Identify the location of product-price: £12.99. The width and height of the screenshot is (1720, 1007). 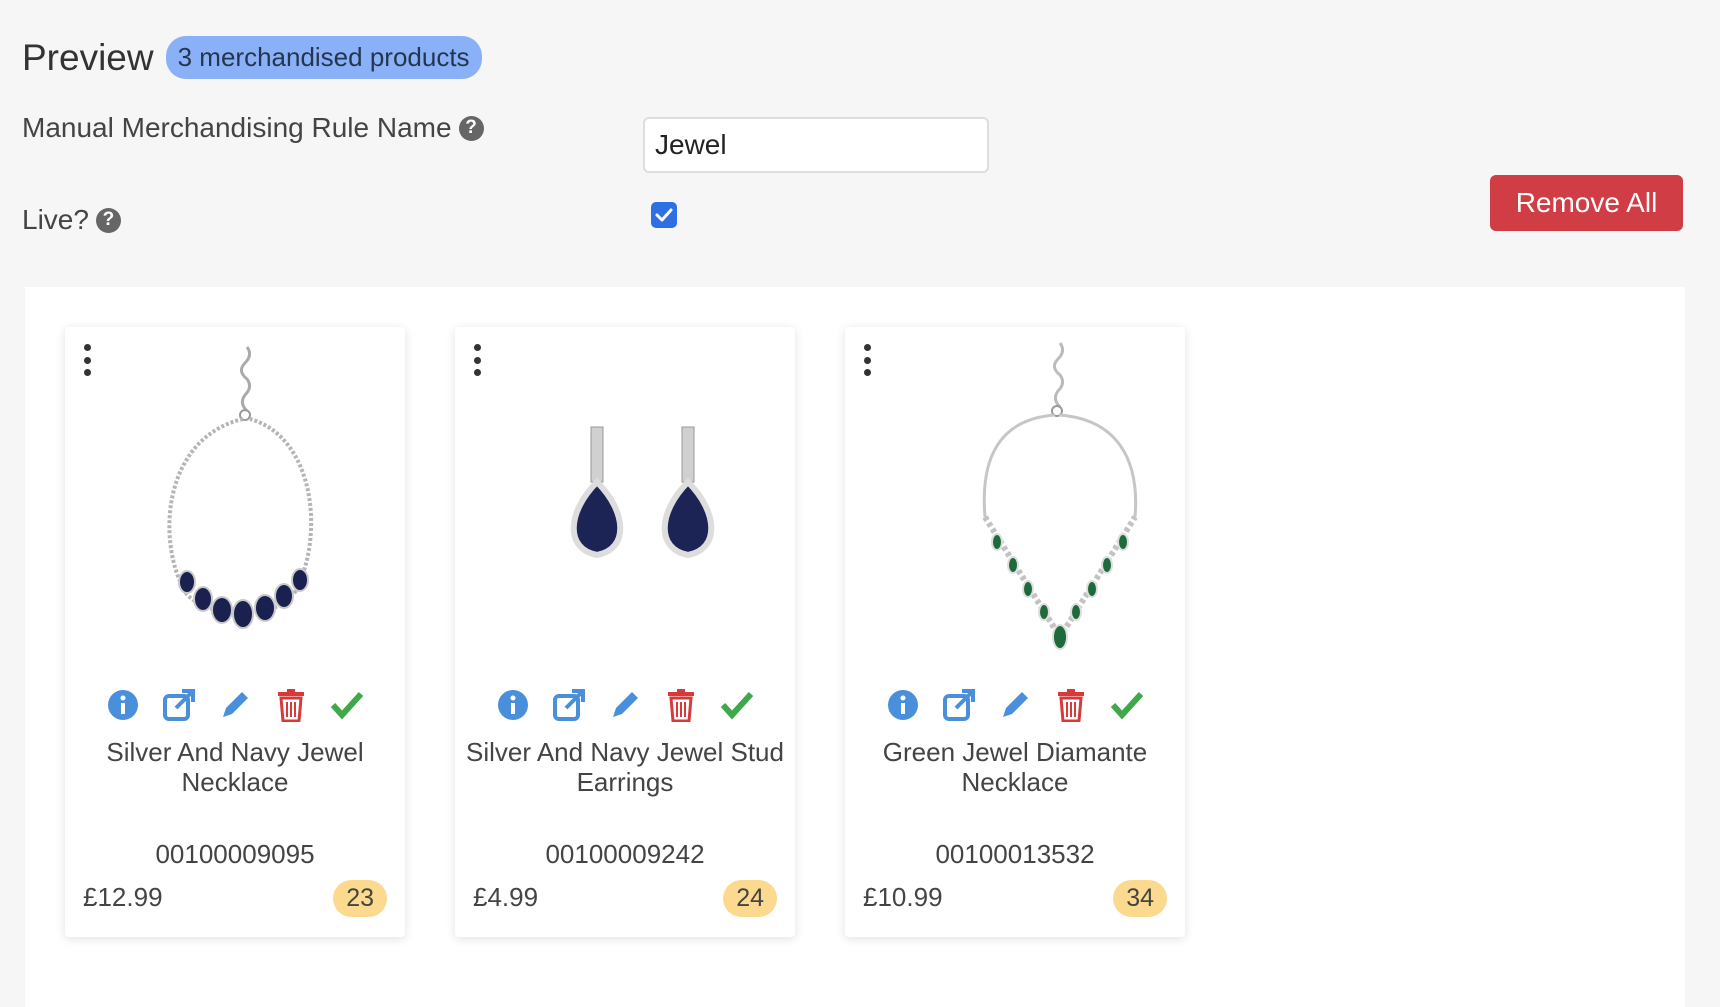
(123, 897).